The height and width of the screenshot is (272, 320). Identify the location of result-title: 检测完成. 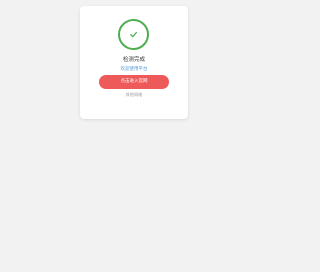
(133, 60).